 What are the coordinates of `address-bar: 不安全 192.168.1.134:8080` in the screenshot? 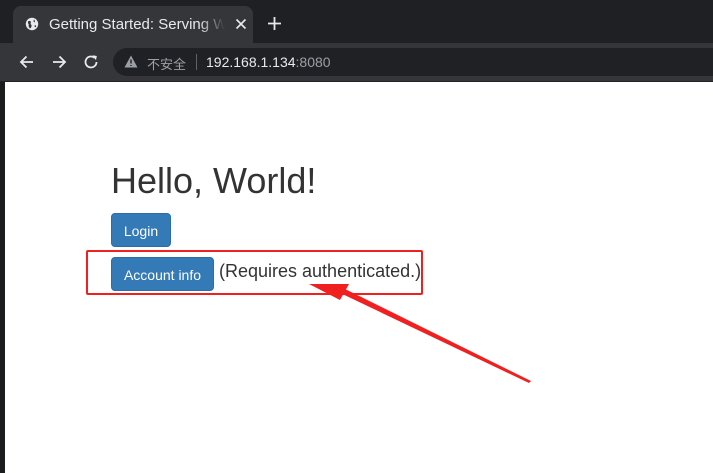 It's located at (413, 62).